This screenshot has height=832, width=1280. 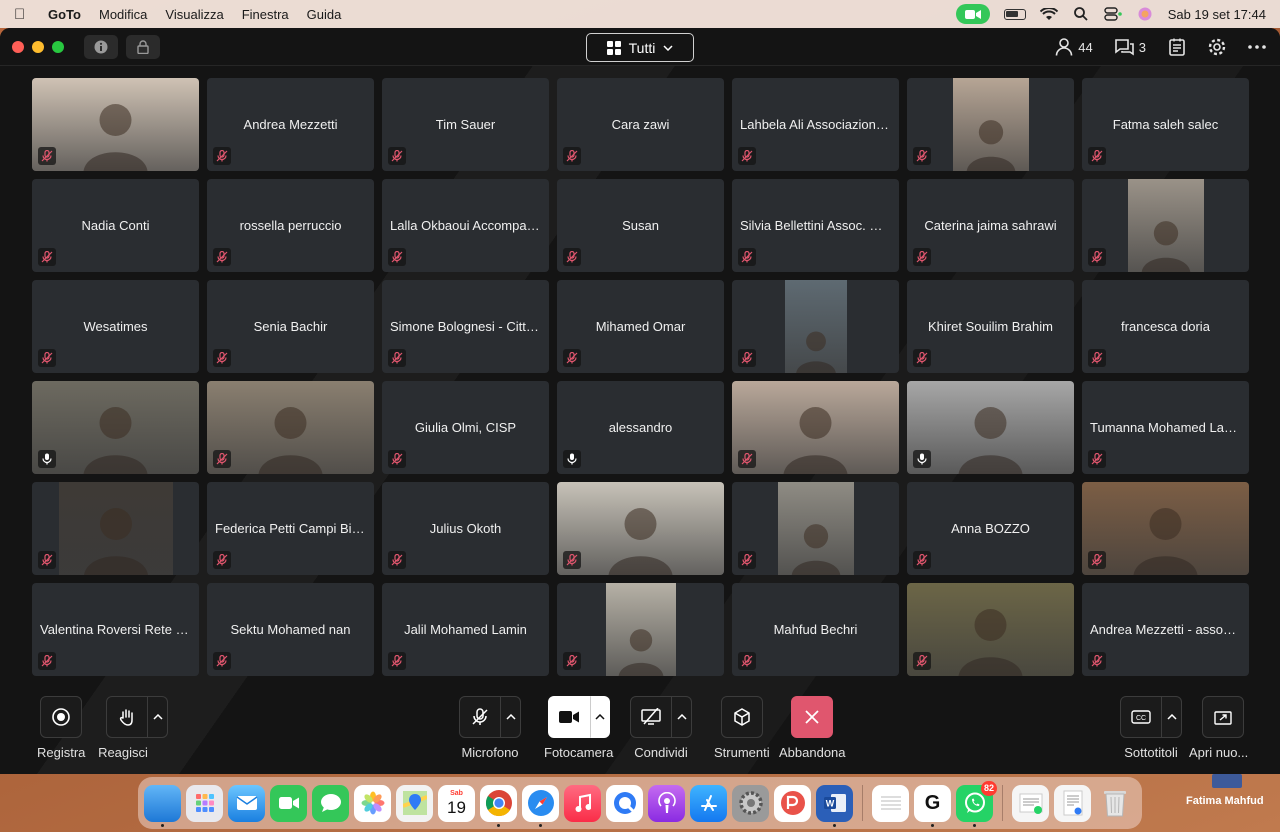 I want to click on participant-tile: Tumanna Mohamed Lamin, so click(x=1165, y=427).